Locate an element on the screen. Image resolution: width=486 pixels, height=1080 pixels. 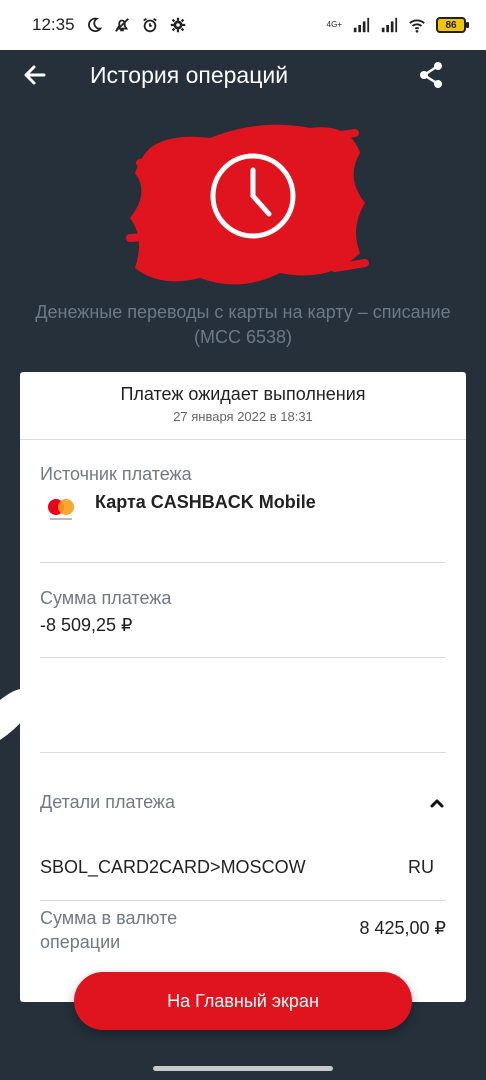
notifications-off-icon is located at coordinates (121, 25).